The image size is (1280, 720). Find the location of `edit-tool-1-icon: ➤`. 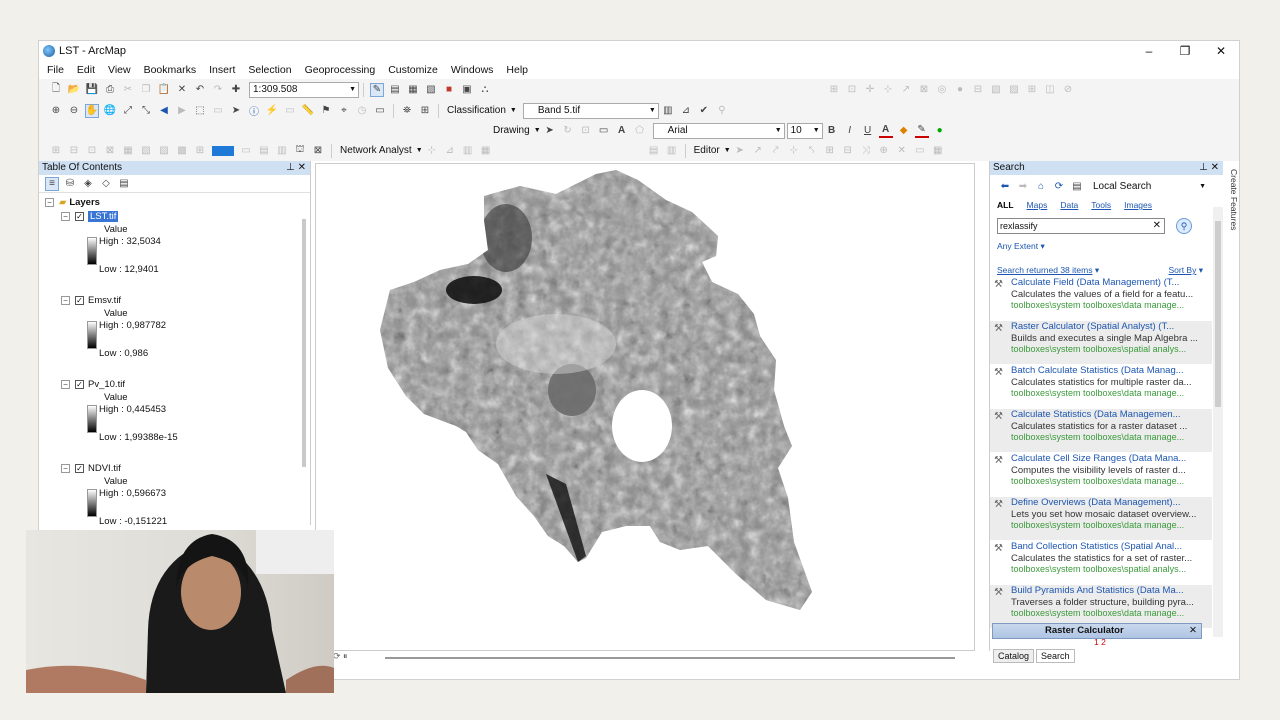

edit-tool-1-icon: ➤ is located at coordinates (740, 151).